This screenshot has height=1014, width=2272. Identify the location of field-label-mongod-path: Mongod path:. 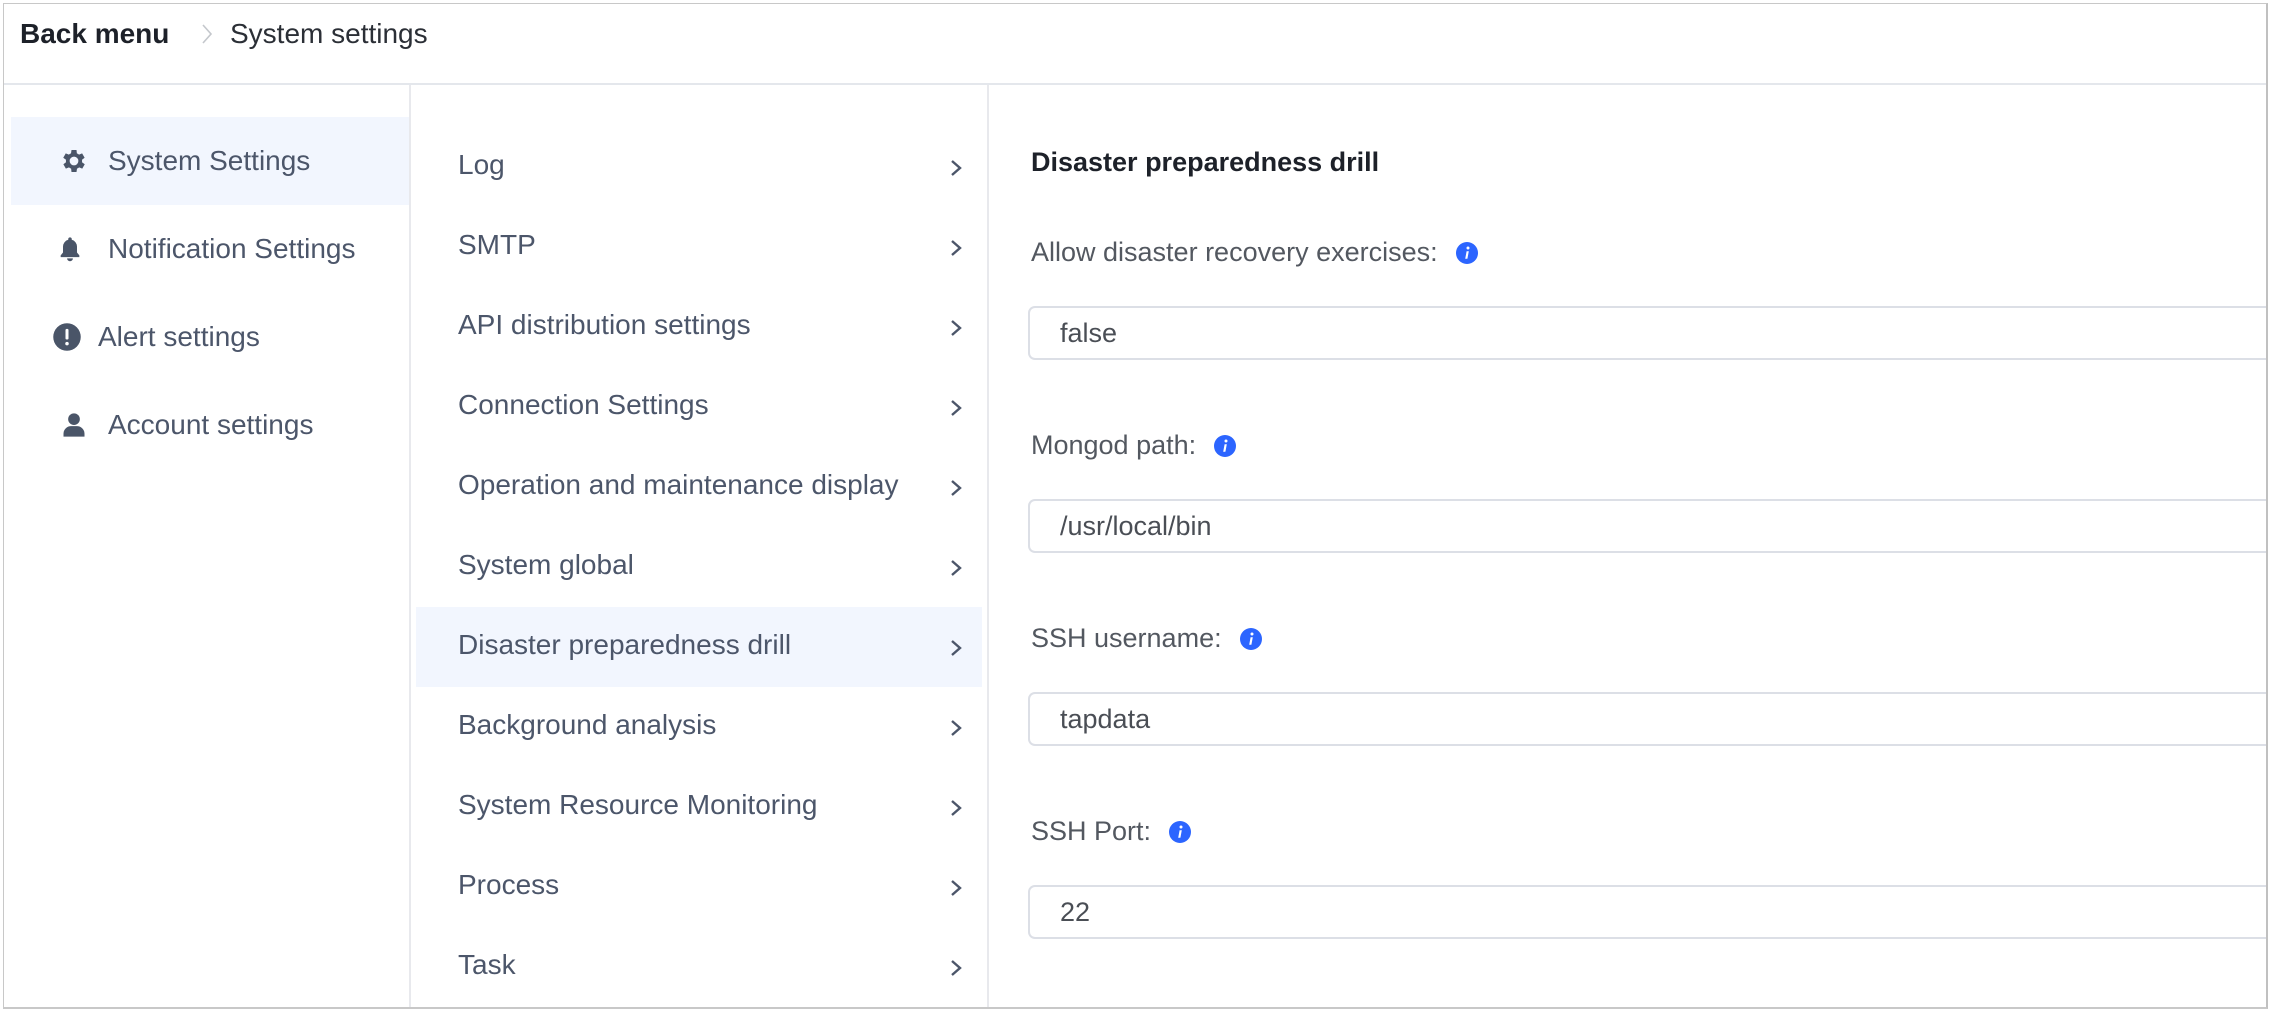
(1134, 445).